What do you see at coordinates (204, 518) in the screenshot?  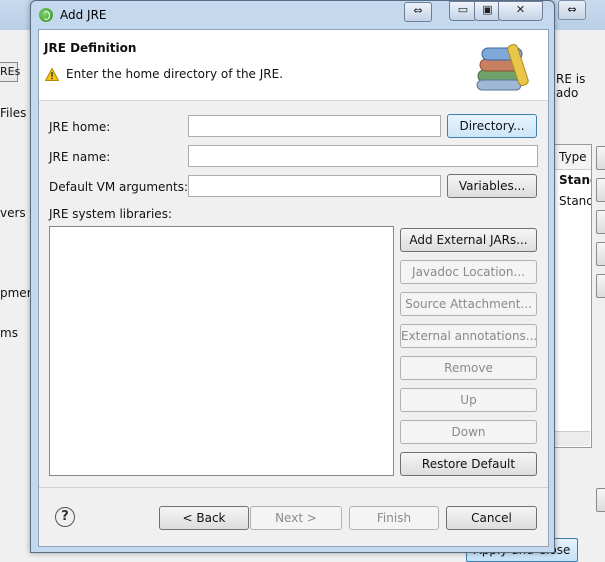 I see `back-button: < Back` at bounding box center [204, 518].